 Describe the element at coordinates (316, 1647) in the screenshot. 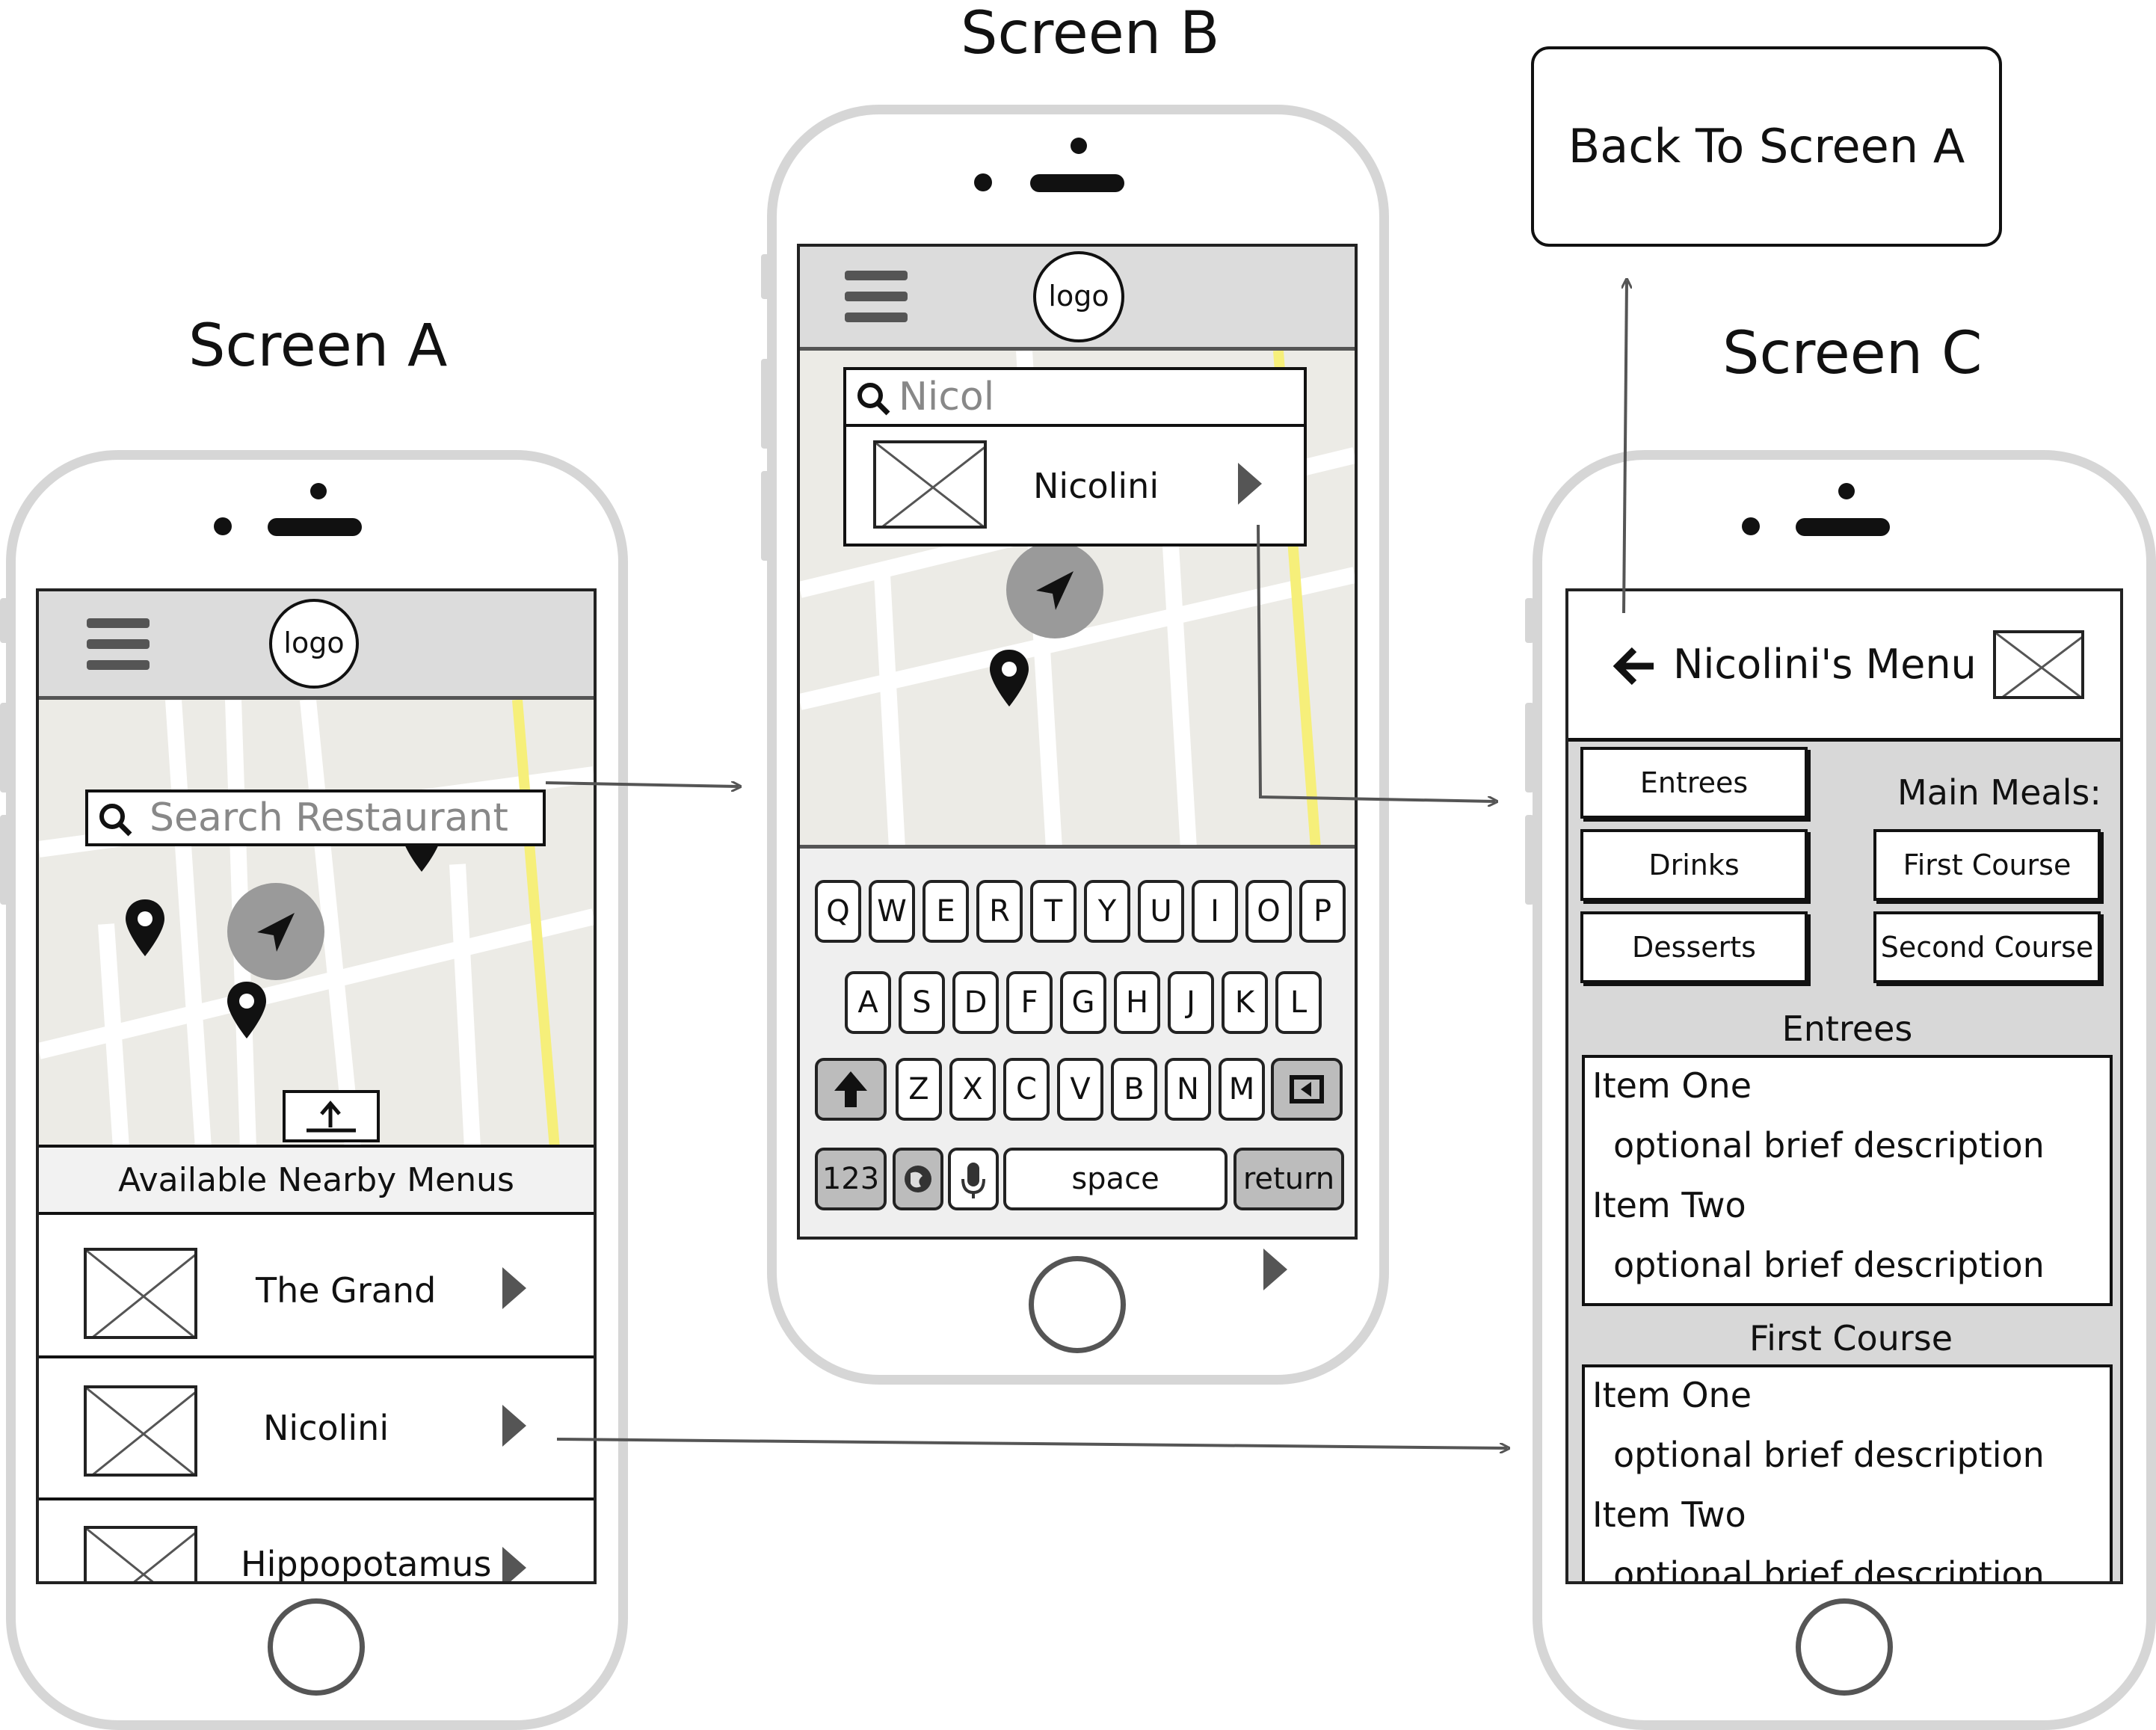

I see `phone-a-home-button` at that location.